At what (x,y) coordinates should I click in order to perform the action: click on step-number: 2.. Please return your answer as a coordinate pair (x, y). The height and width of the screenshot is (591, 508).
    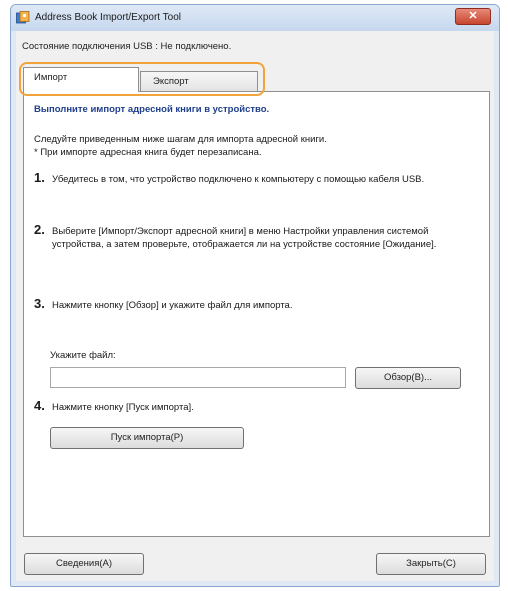
    Looking at the image, I should click on (39, 229).